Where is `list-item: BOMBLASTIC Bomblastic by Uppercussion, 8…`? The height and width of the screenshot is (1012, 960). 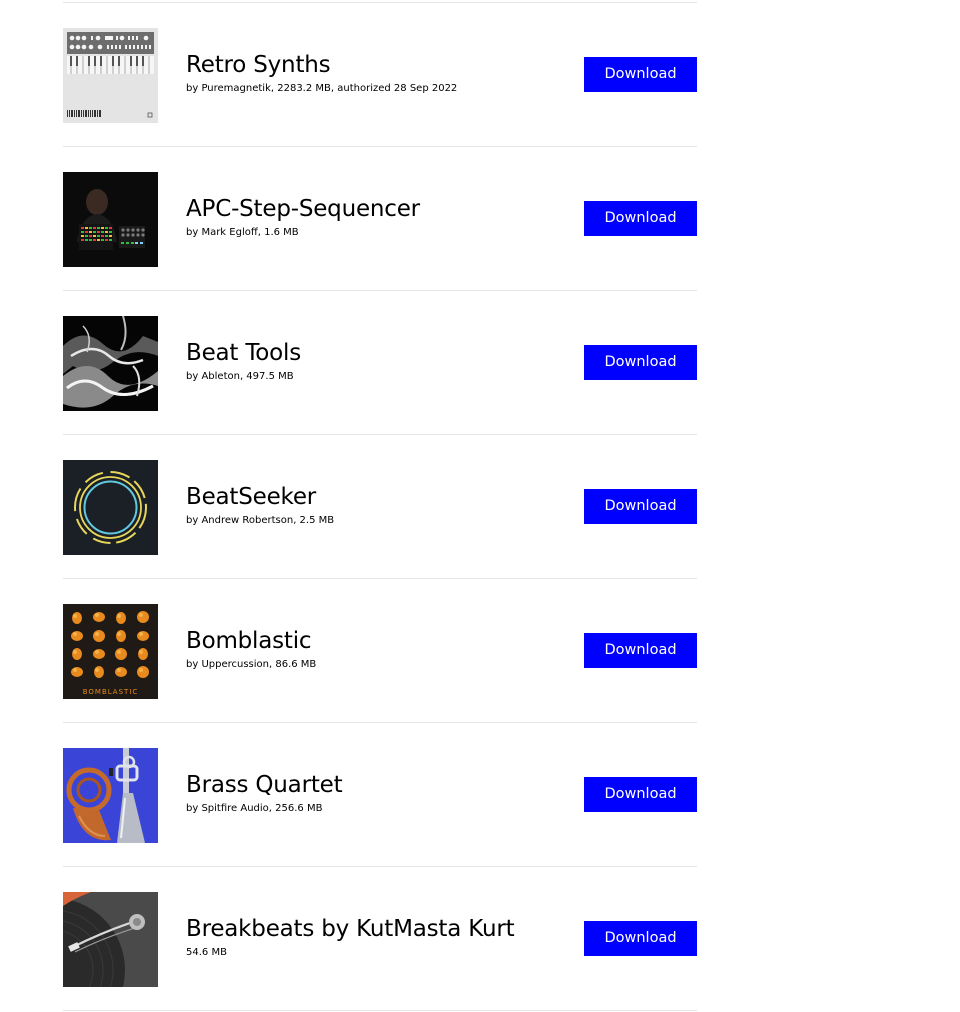
list-item: BOMBLASTIC Bomblastic by Uppercussion, 8… is located at coordinates (380, 651).